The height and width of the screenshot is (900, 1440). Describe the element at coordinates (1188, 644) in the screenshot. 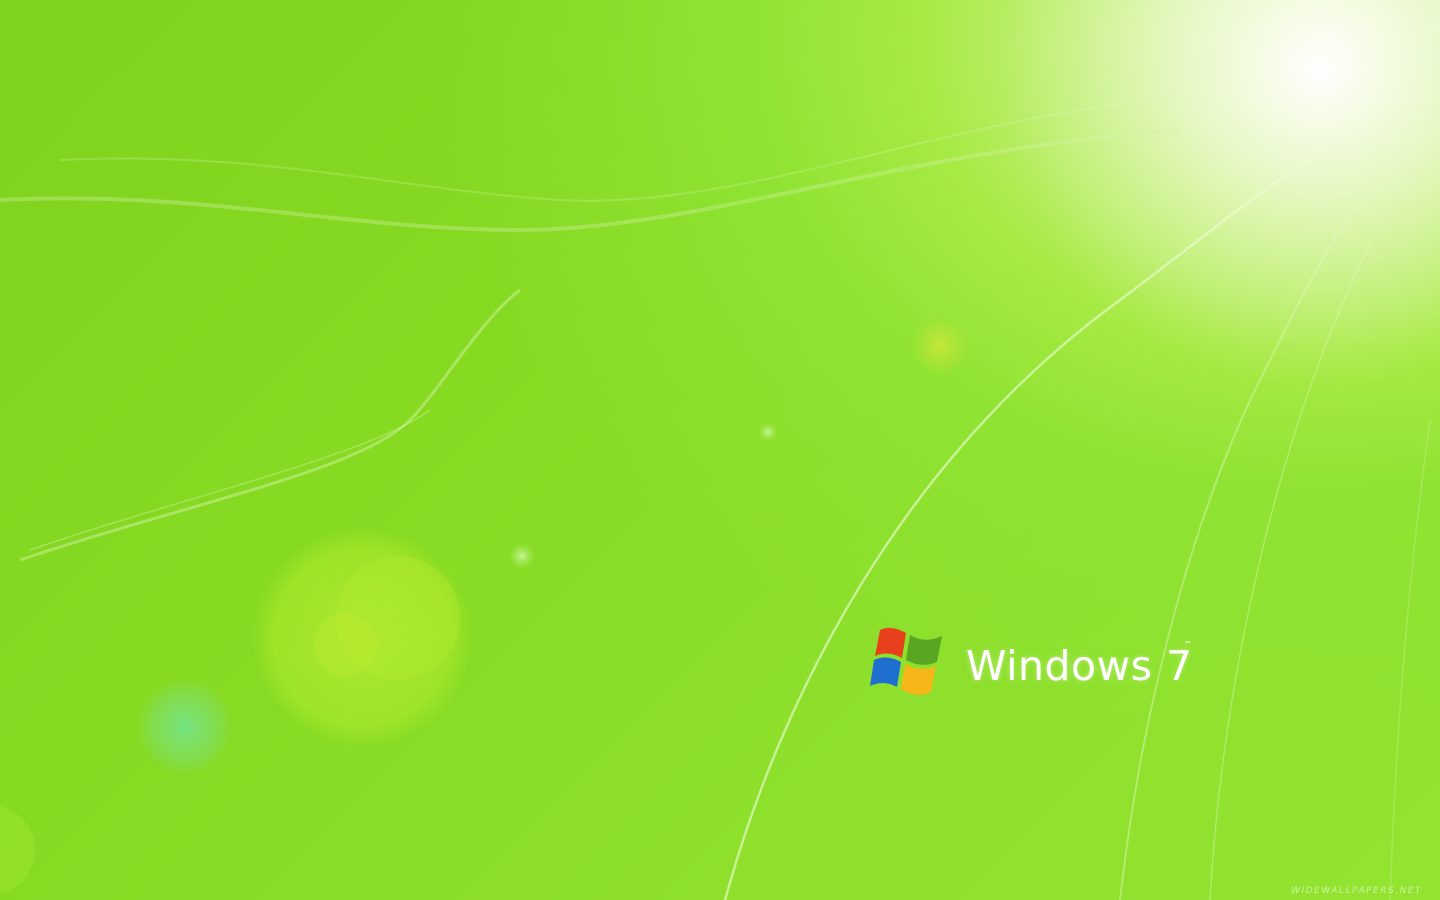

I see `trademark-symbol: ™` at that location.